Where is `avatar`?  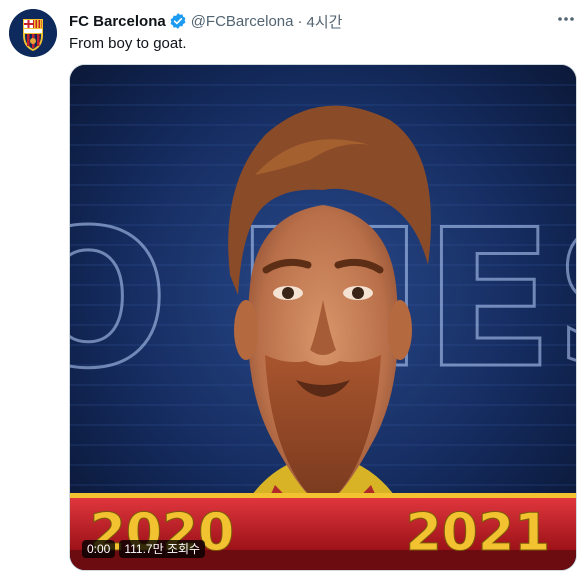
avatar is located at coordinates (33, 33).